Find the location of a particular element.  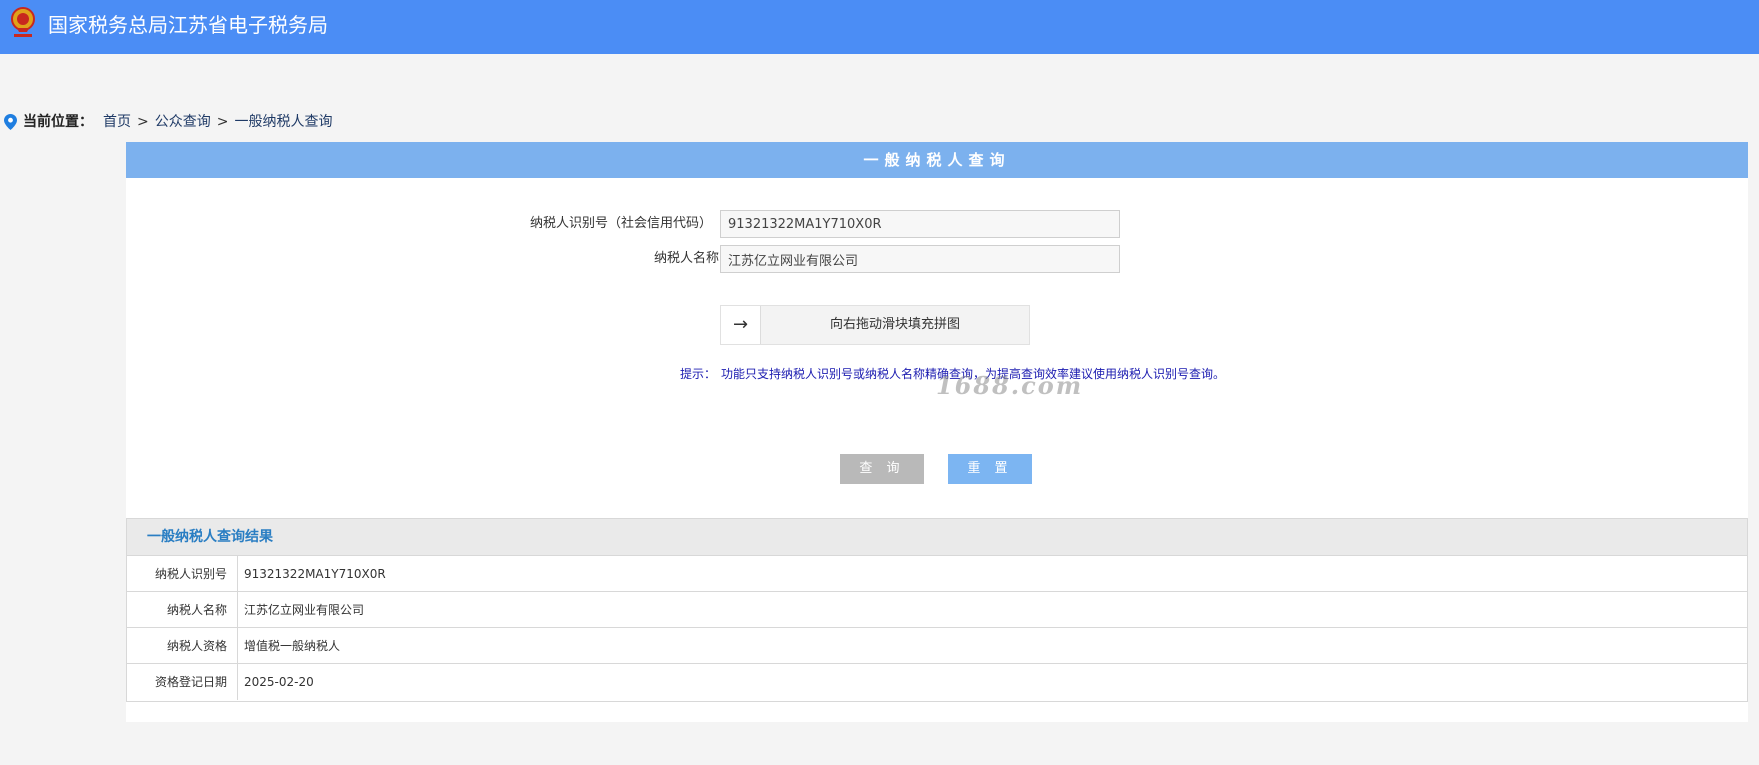

breadcrumb-label: 当前位置： is located at coordinates (58, 122).